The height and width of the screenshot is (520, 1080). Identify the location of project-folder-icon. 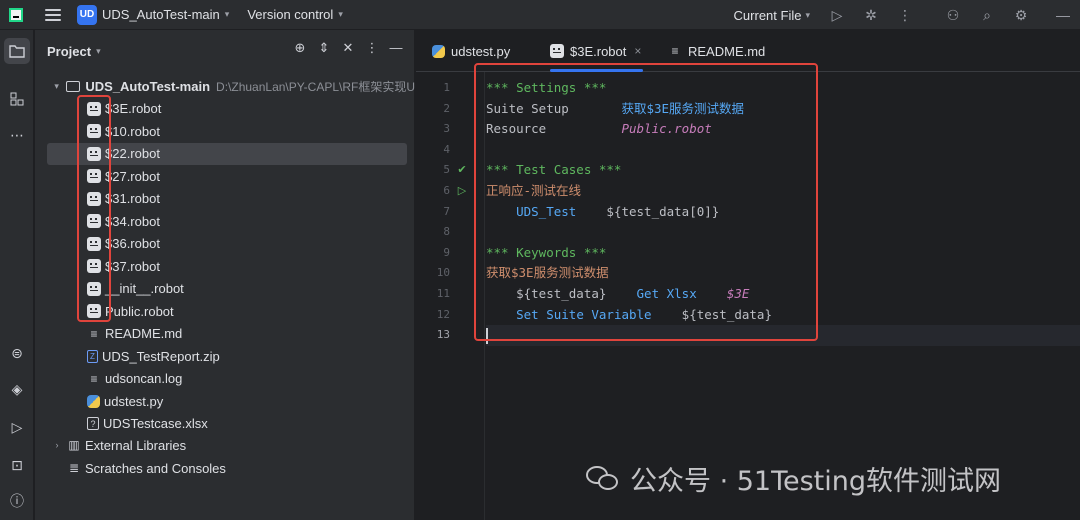
(17, 51).